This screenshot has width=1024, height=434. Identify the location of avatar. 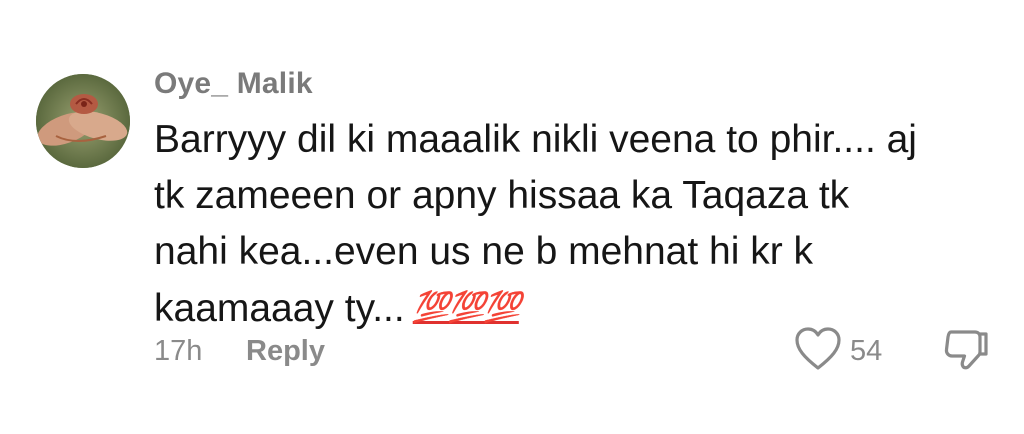
(83, 121).